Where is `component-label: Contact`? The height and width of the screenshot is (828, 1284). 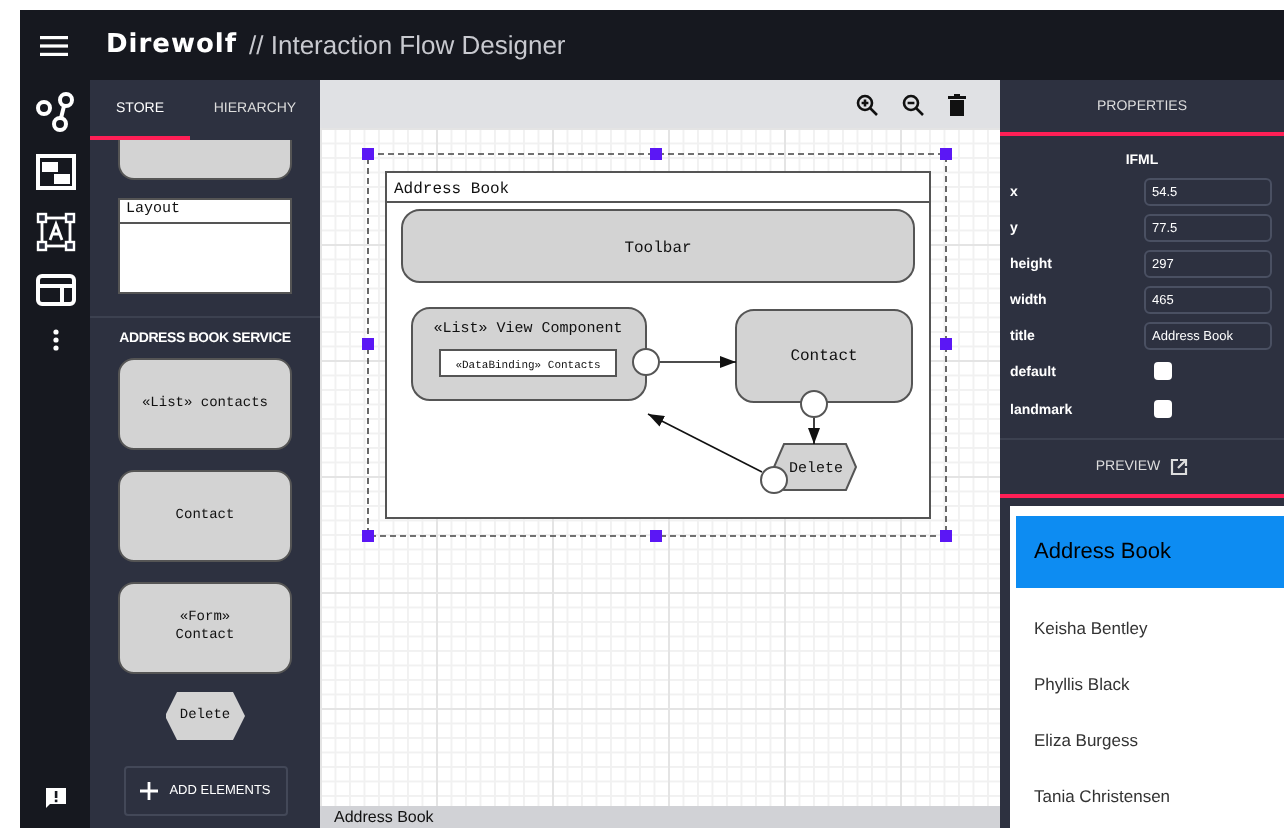 component-label: Contact is located at coordinates (824, 357).